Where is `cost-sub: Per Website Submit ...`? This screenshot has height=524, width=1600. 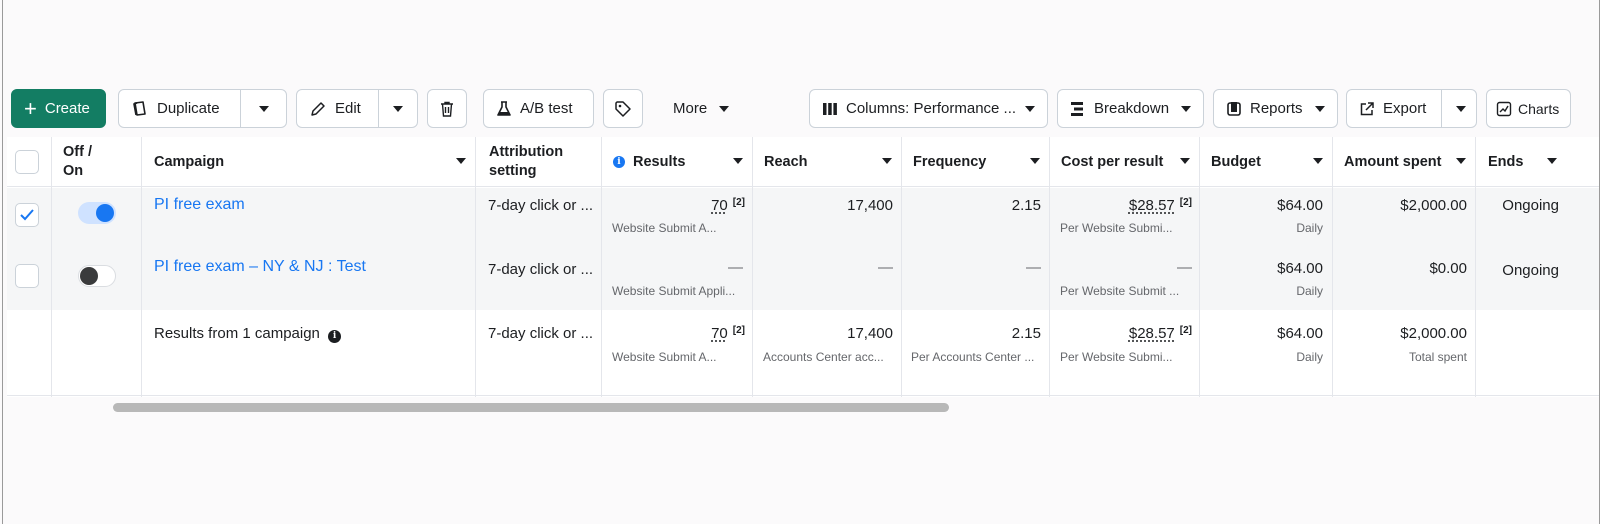 cost-sub: Per Website Submit ... is located at coordinates (1120, 291).